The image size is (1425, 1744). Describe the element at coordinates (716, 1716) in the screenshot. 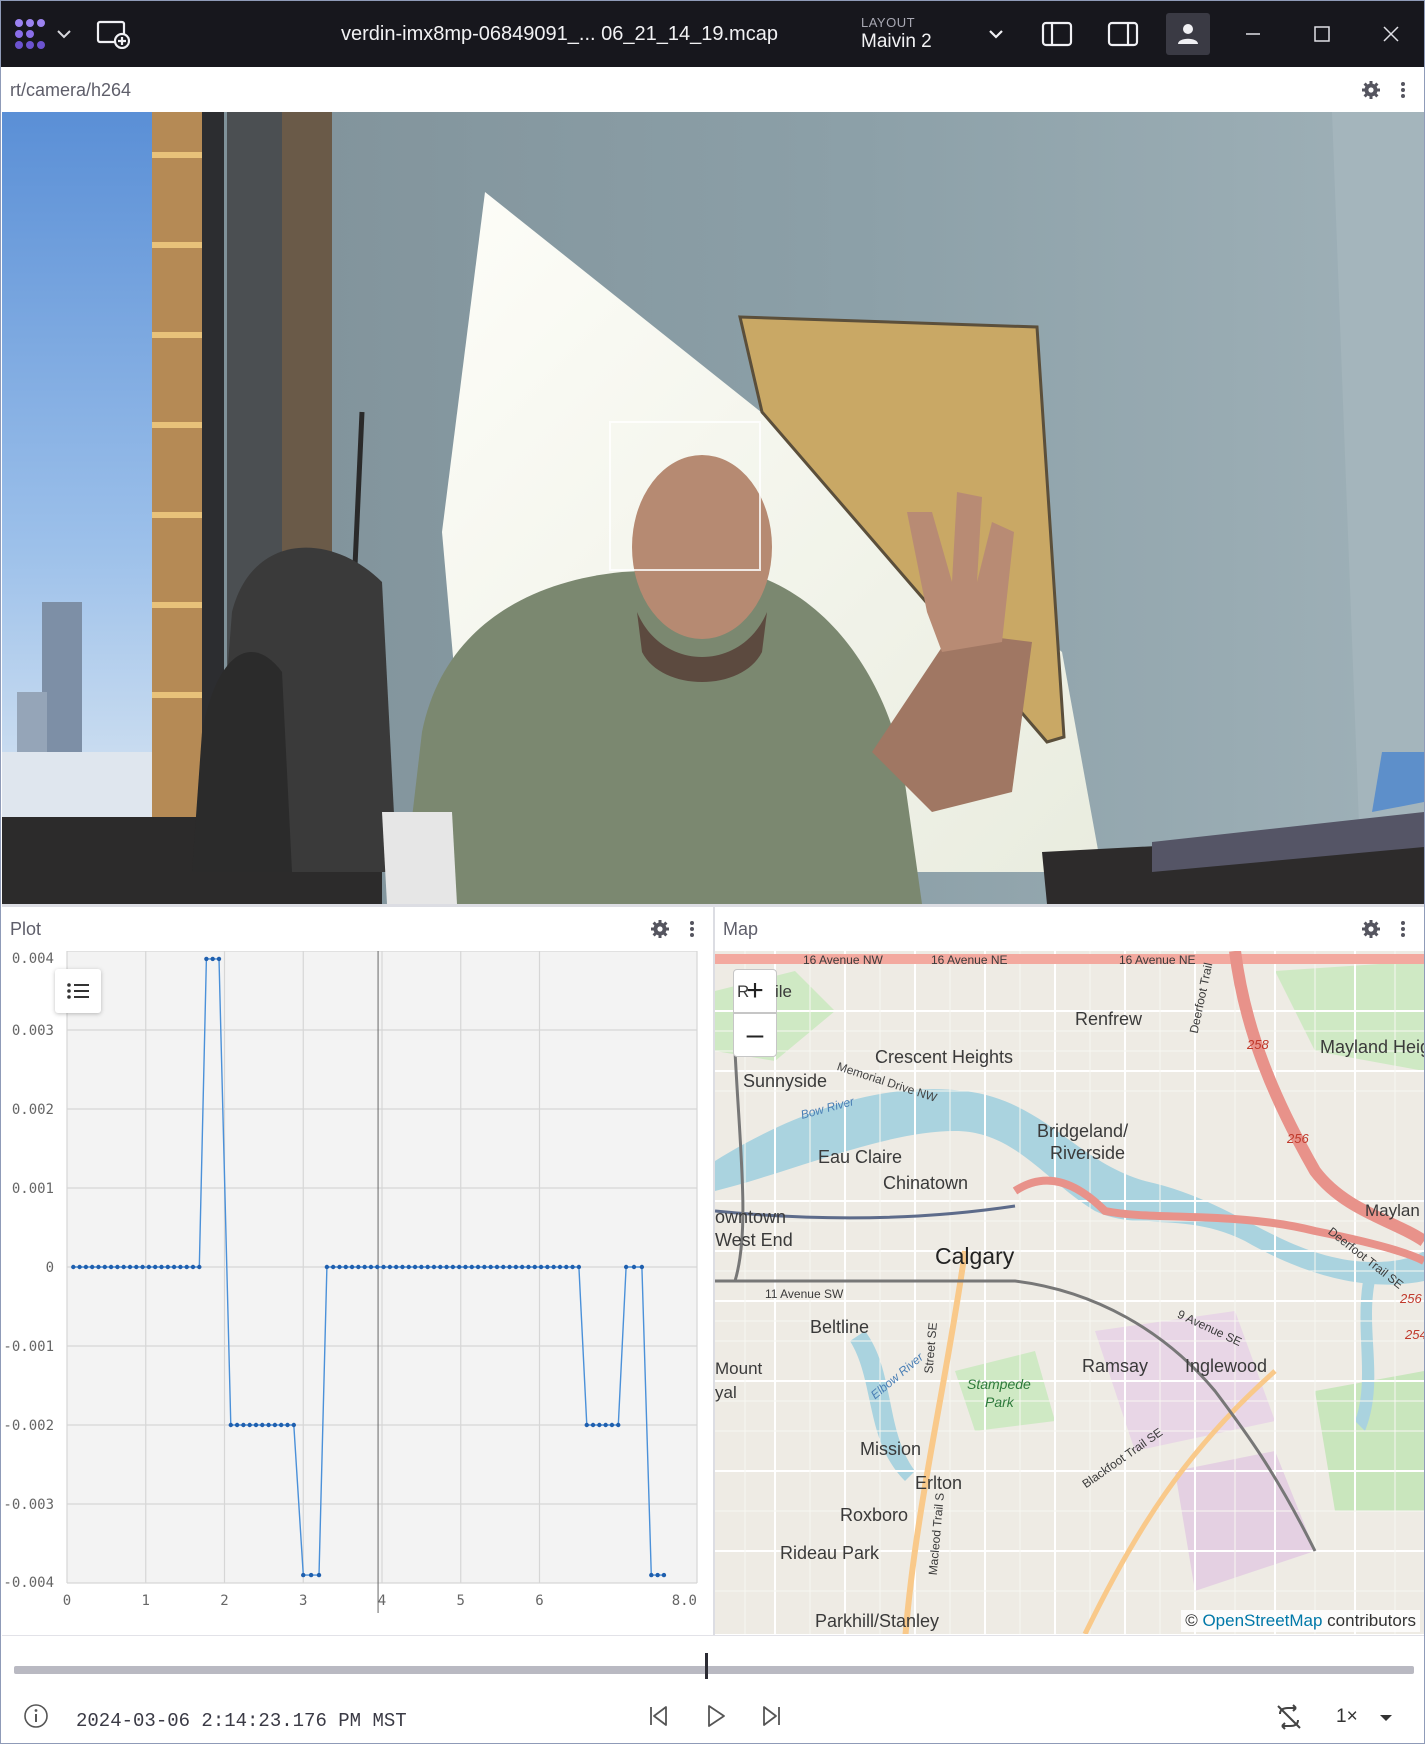

I see `play-icon` at that location.